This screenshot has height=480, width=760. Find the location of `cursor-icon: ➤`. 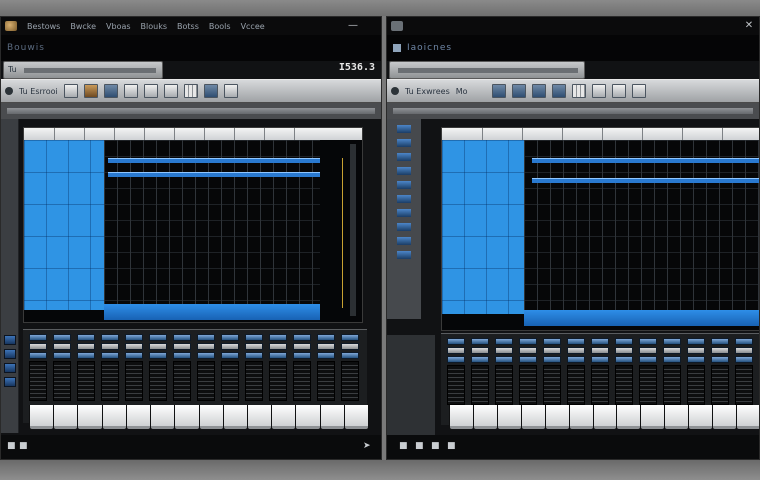

cursor-icon: ➤ is located at coordinates (367, 446).